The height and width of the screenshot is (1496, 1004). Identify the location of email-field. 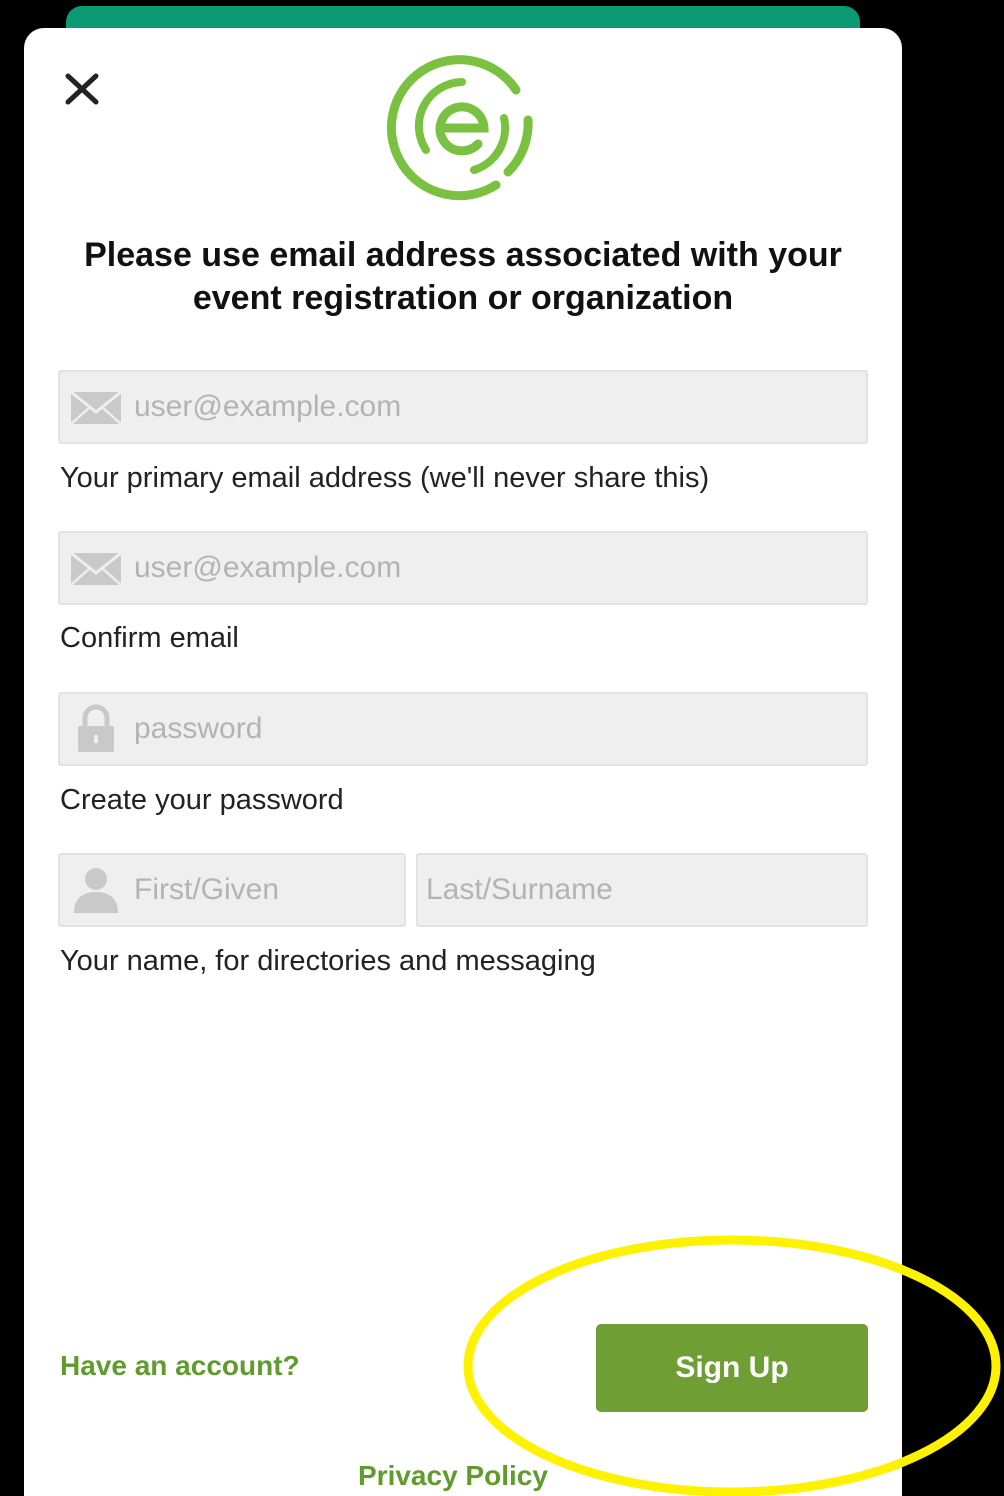
(463, 407).